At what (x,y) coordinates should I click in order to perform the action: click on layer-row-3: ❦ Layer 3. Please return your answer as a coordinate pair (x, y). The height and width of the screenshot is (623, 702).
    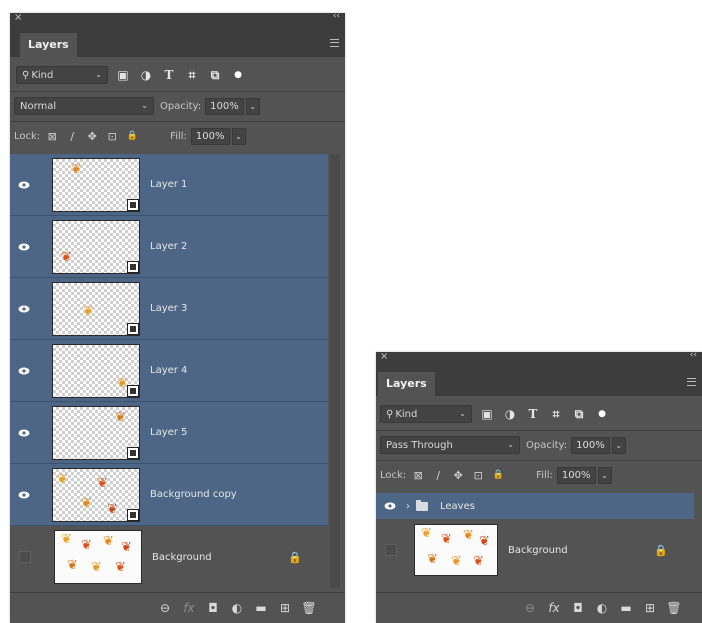
    Looking at the image, I should click on (169, 309).